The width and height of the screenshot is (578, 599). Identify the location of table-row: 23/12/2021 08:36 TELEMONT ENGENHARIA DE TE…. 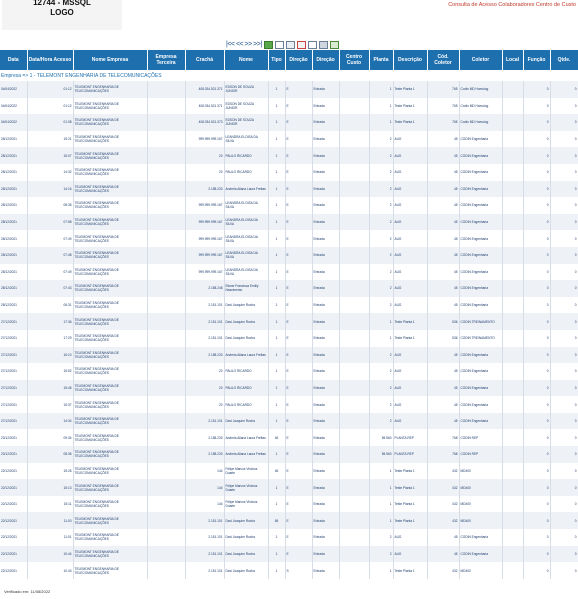
(289, 454).